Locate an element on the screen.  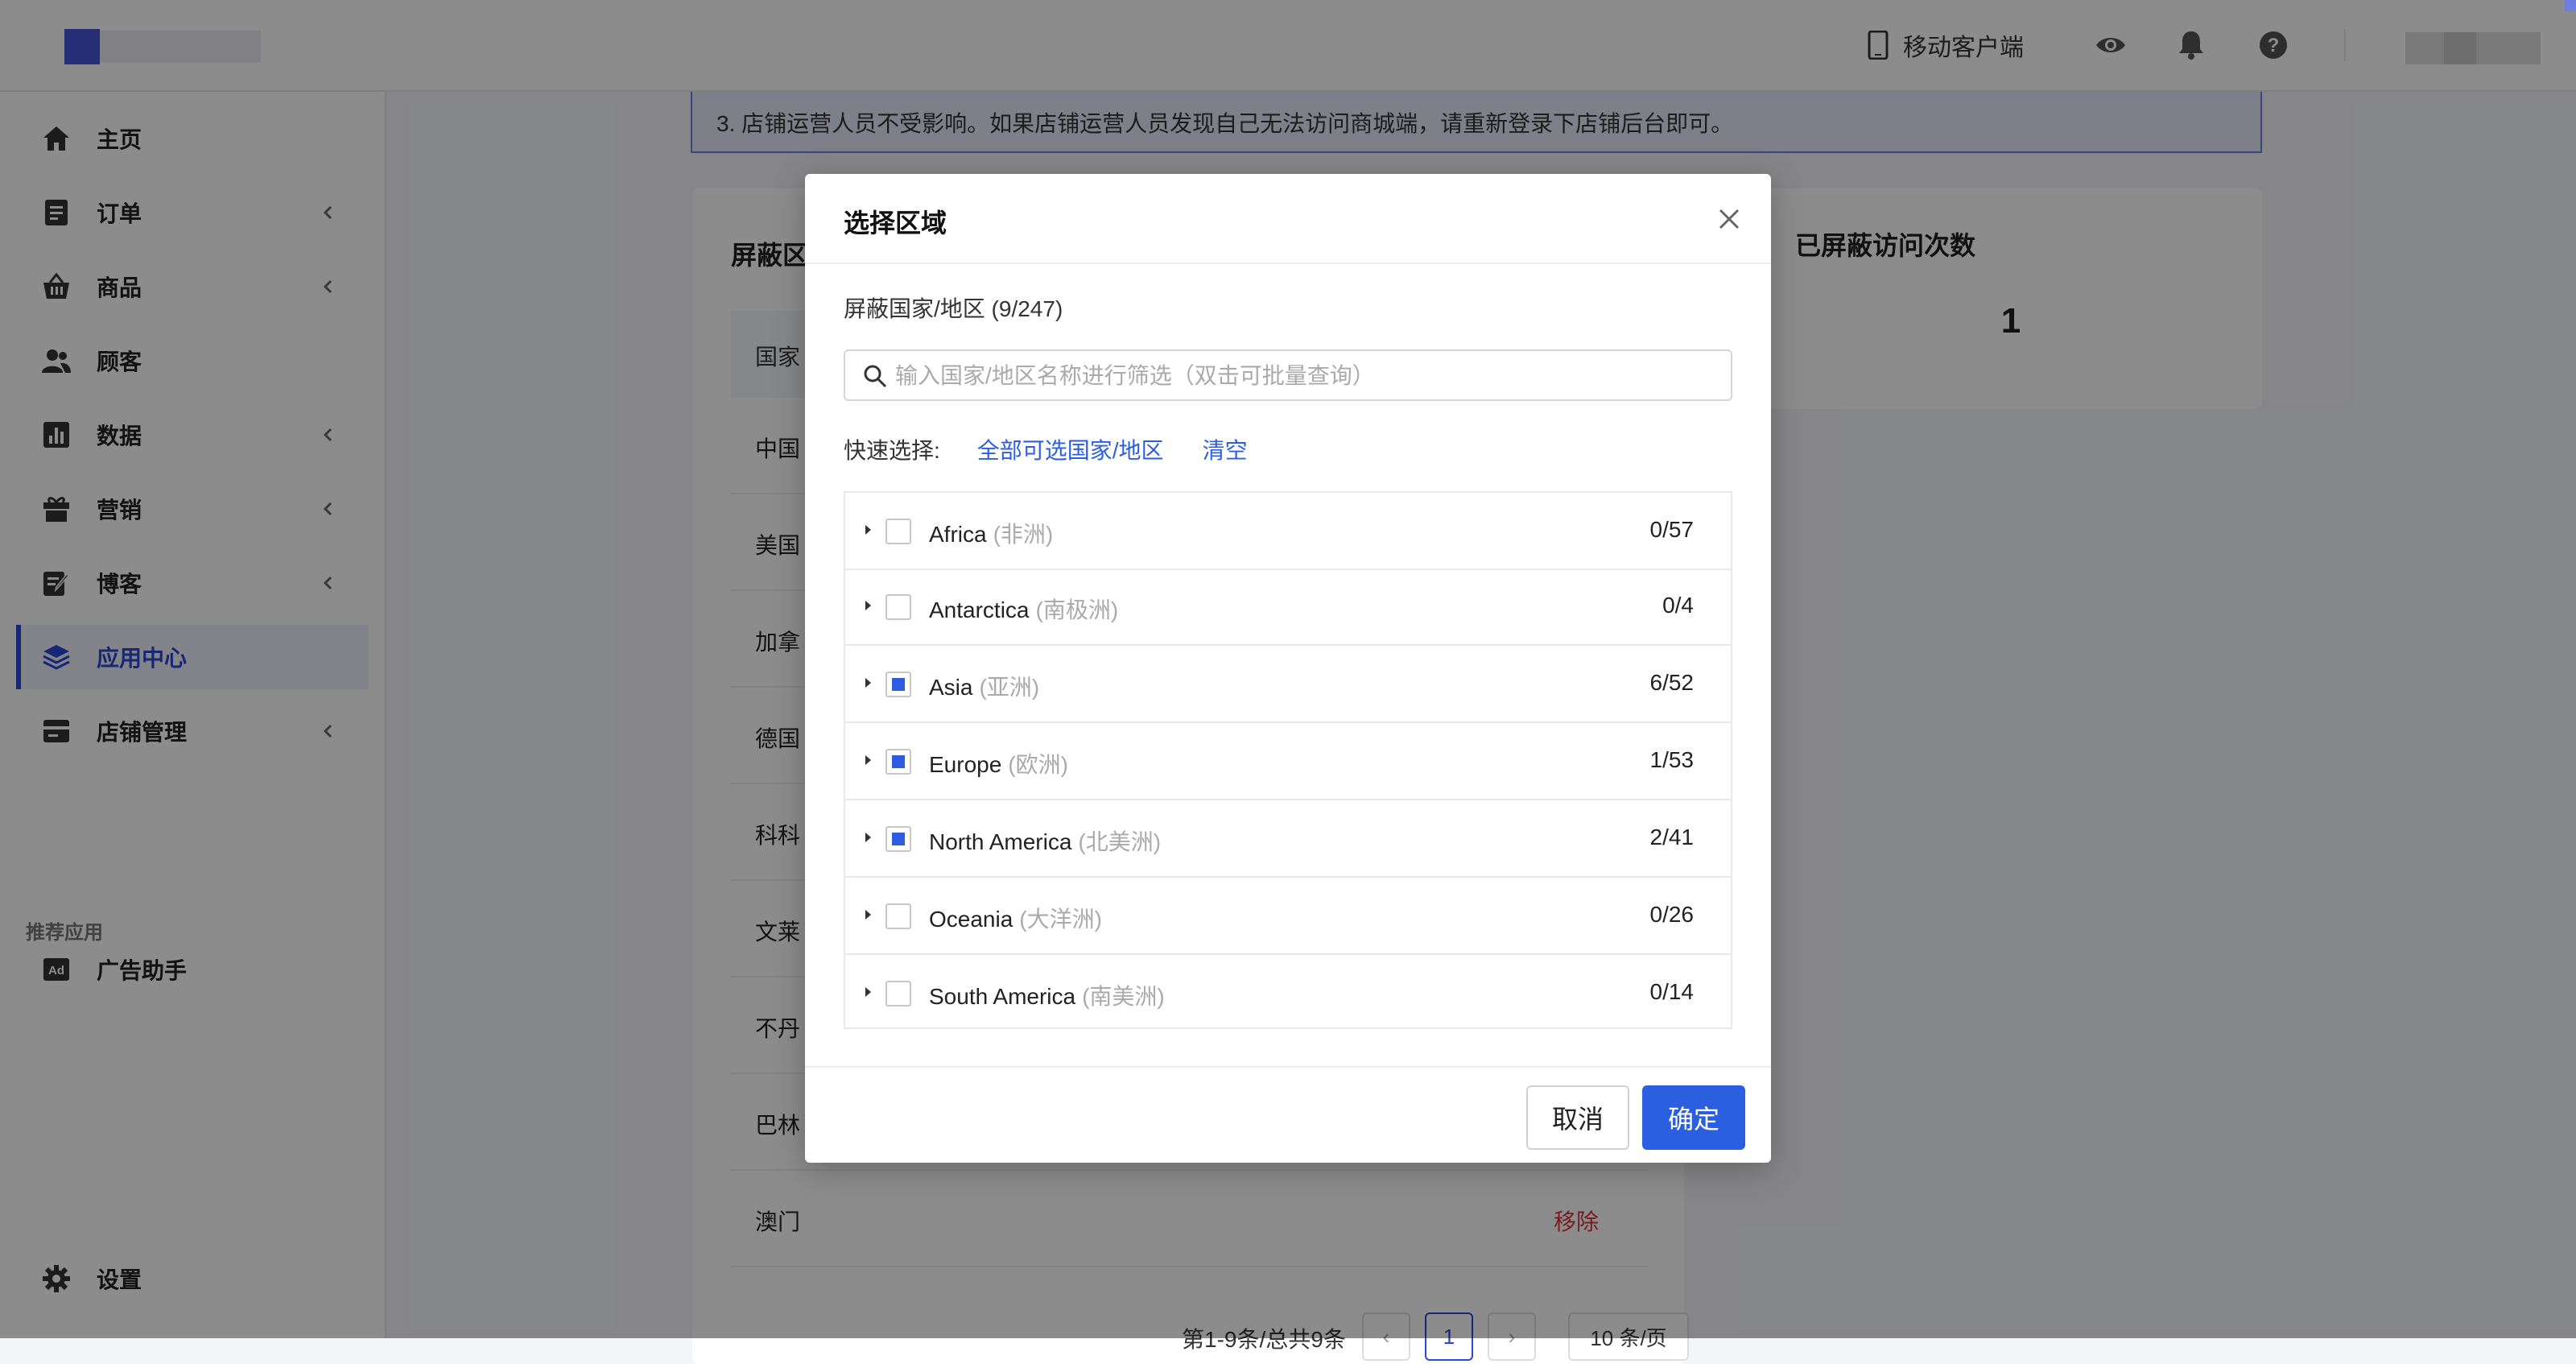
region-row-europe: Europe (欧洲) 1/53 is located at coordinates (1288, 761).